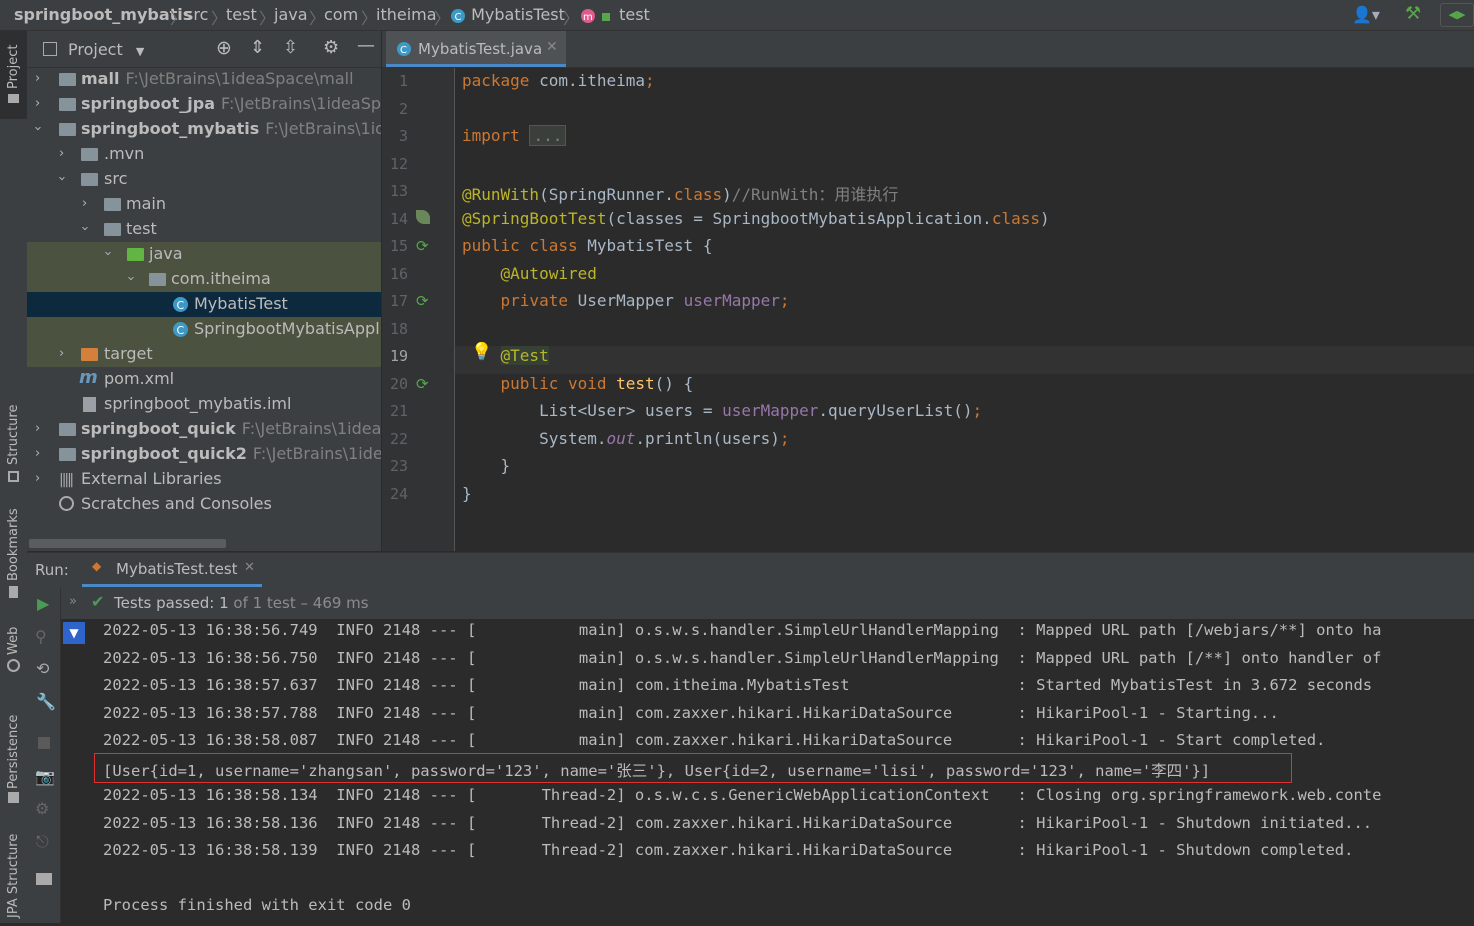  I want to click on run-label: Run:, so click(52, 570).